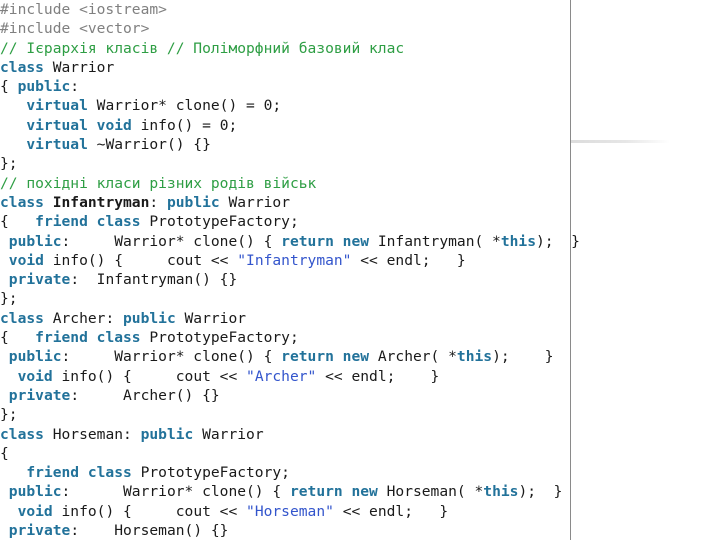  What do you see at coordinates (171, 357) in the screenshot?
I see `code-token-id: : Warrior* clone() {` at bounding box center [171, 357].